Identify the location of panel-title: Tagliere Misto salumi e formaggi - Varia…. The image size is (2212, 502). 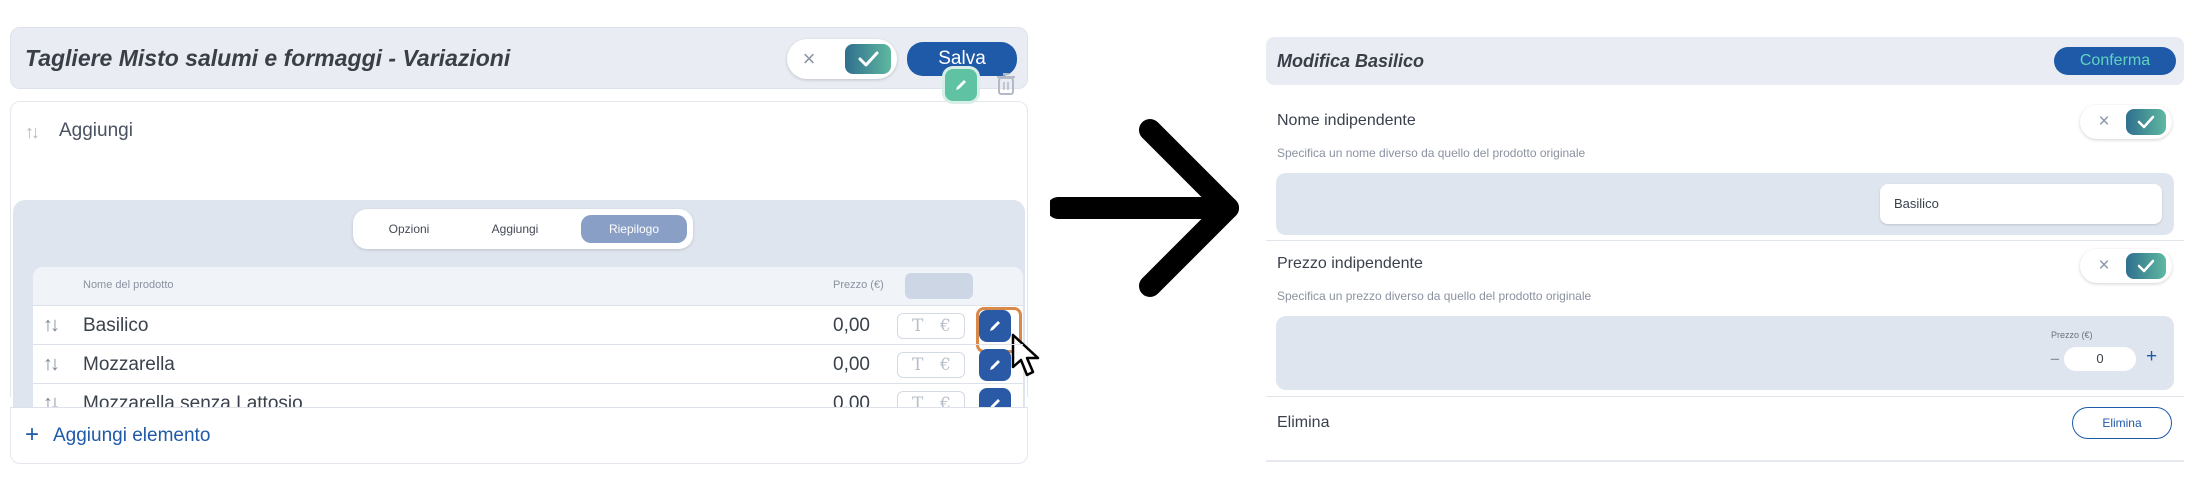
(268, 58).